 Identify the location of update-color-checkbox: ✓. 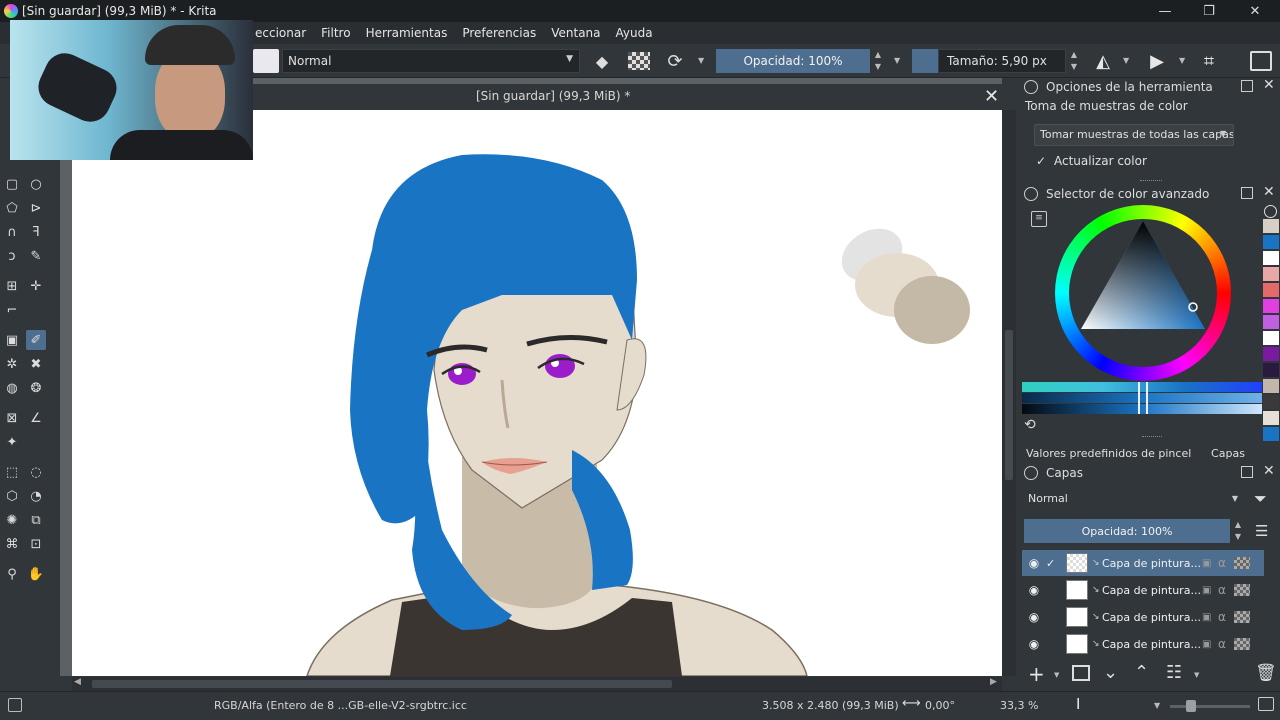
(1041, 161).